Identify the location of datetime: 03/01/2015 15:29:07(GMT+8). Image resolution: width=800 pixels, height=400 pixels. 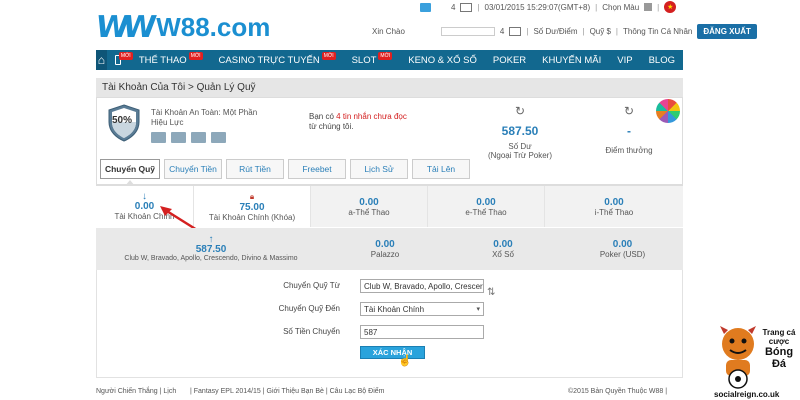
(537, 7).